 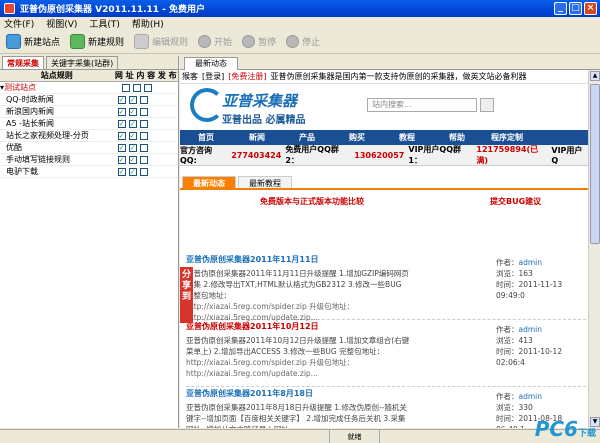 What do you see at coordinates (89, 172) in the screenshot?
I see `rule-row: 电驴下载 ✓ ✓` at bounding box center [89, 172].